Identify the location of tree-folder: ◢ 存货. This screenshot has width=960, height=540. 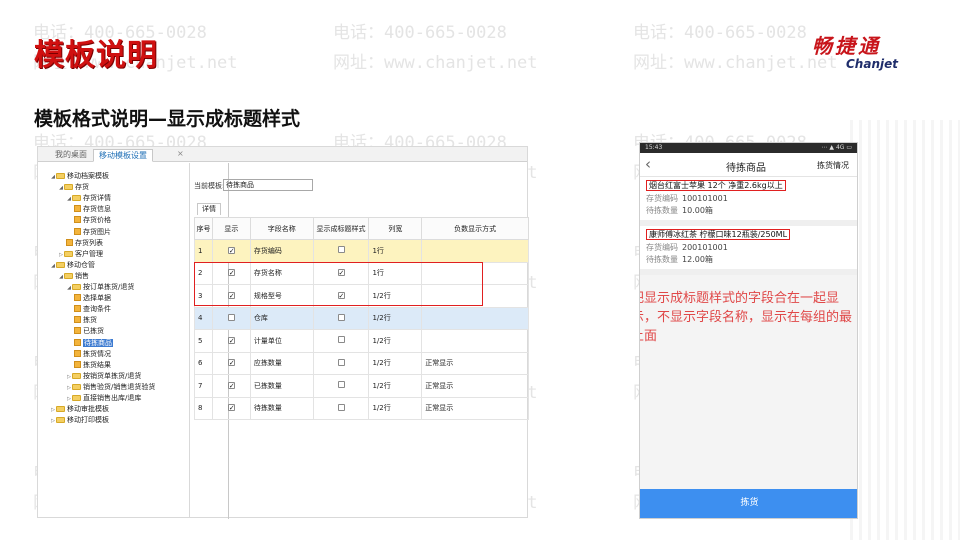
(73, 187).